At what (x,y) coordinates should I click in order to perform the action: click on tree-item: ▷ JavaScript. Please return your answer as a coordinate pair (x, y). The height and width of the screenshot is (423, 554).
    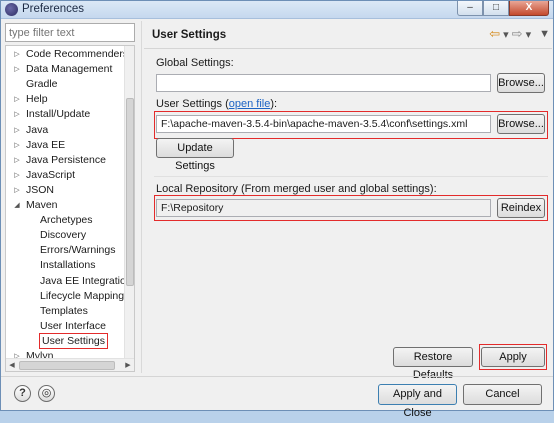
    Looking at the image, I should click on (45, 175).